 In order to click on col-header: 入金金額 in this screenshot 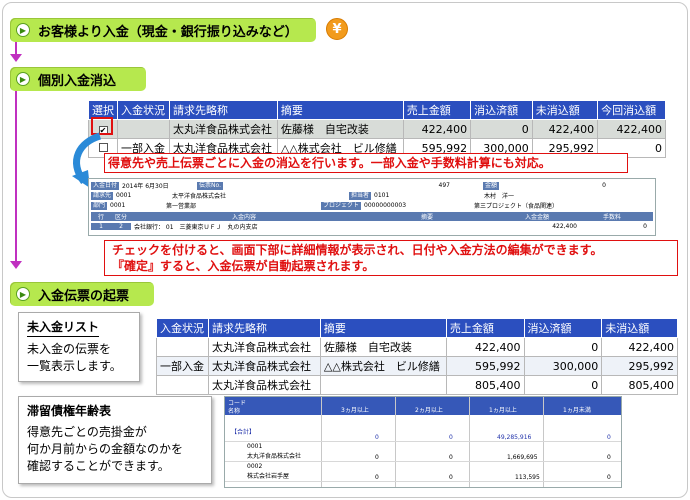, I will do `click(536, 217)`.